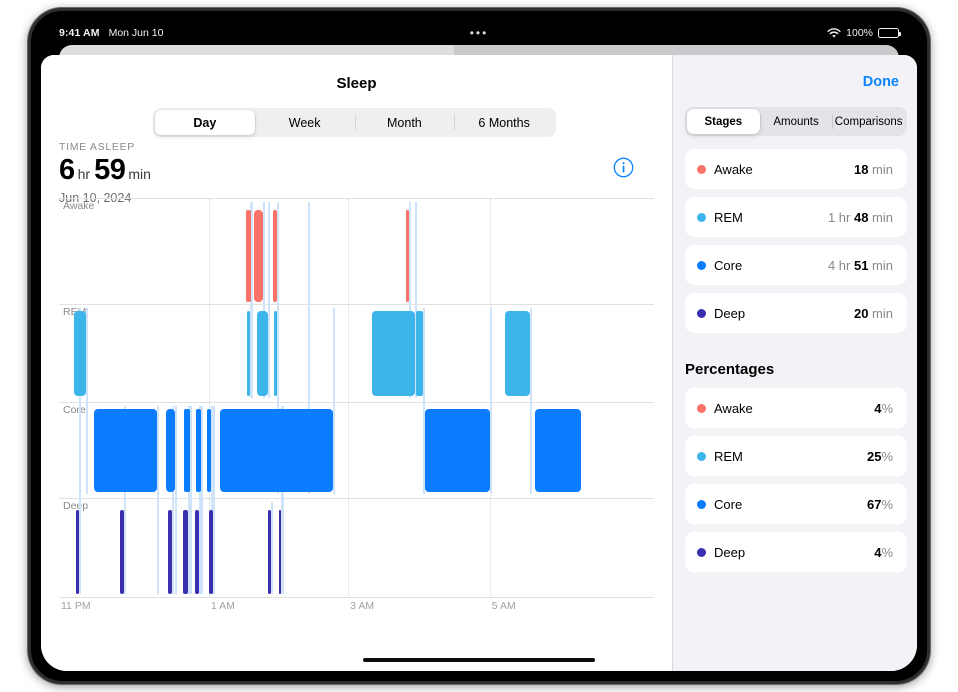 The image size is (958, 692). What do you see at coordinates (723, 121) in the screenshot?
I see `metric-segment-stages: Stages` at bounding box center [723, 121].